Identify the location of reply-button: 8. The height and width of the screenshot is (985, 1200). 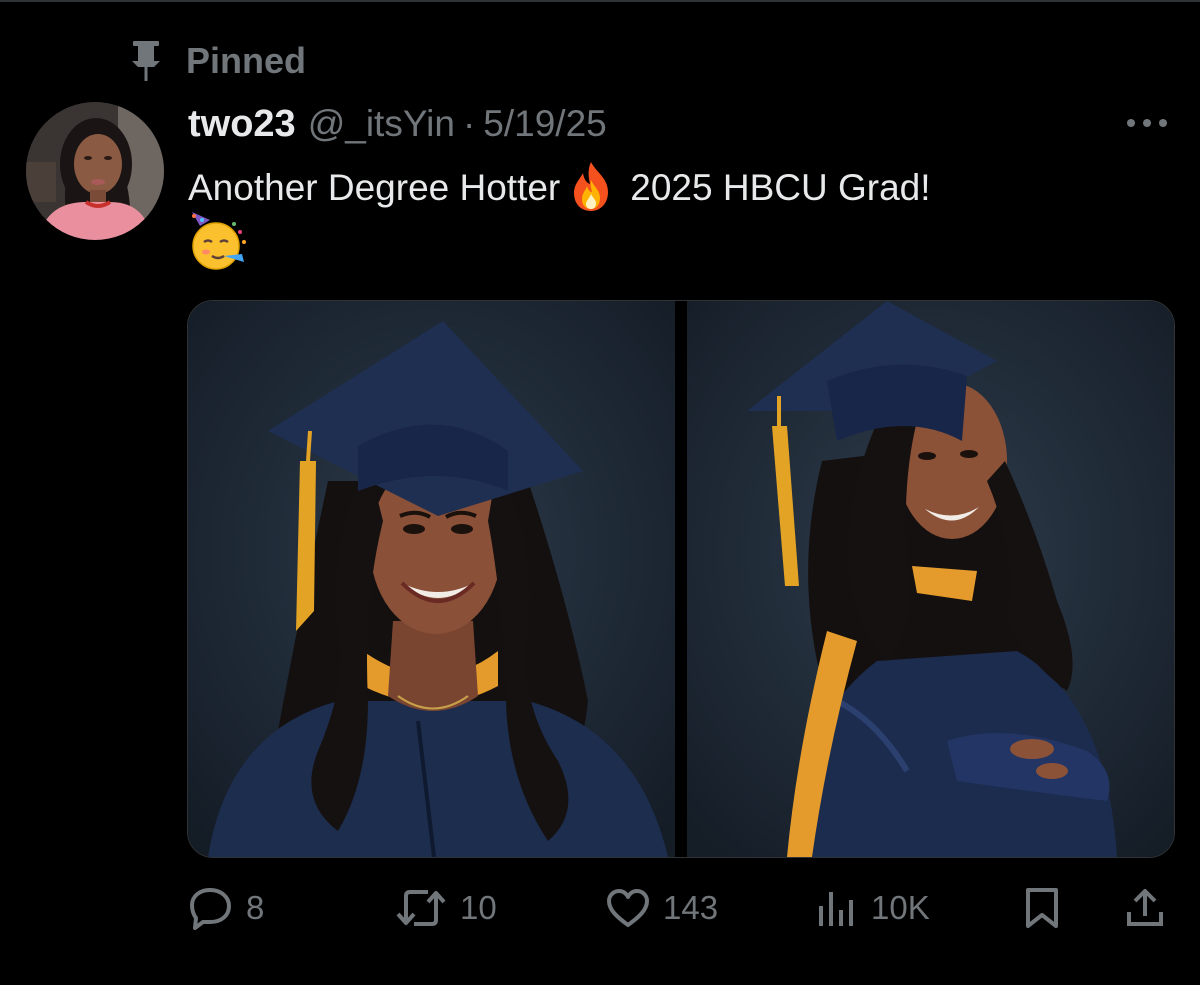
(226, 908).